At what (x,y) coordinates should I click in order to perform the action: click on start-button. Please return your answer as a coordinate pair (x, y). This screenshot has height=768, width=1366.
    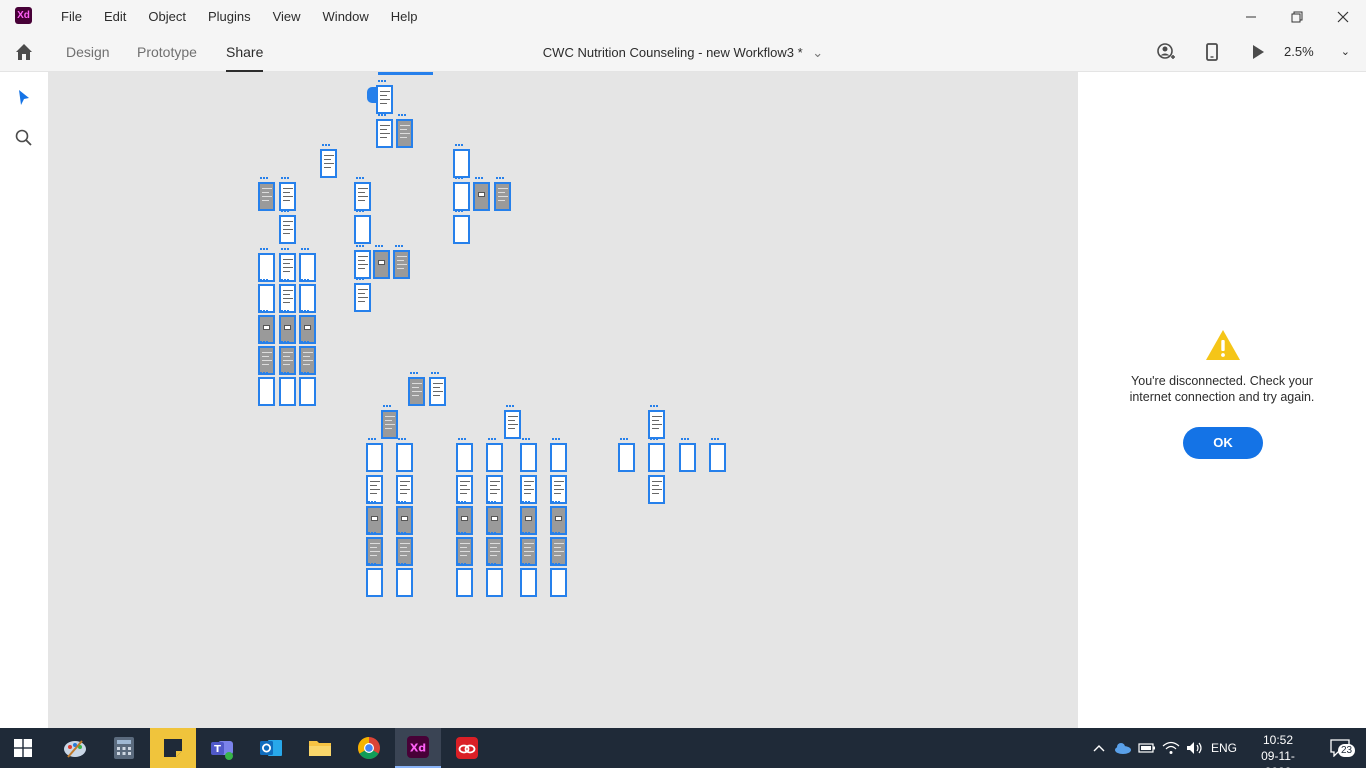
    Looking at the image, I should click on (23, 748).